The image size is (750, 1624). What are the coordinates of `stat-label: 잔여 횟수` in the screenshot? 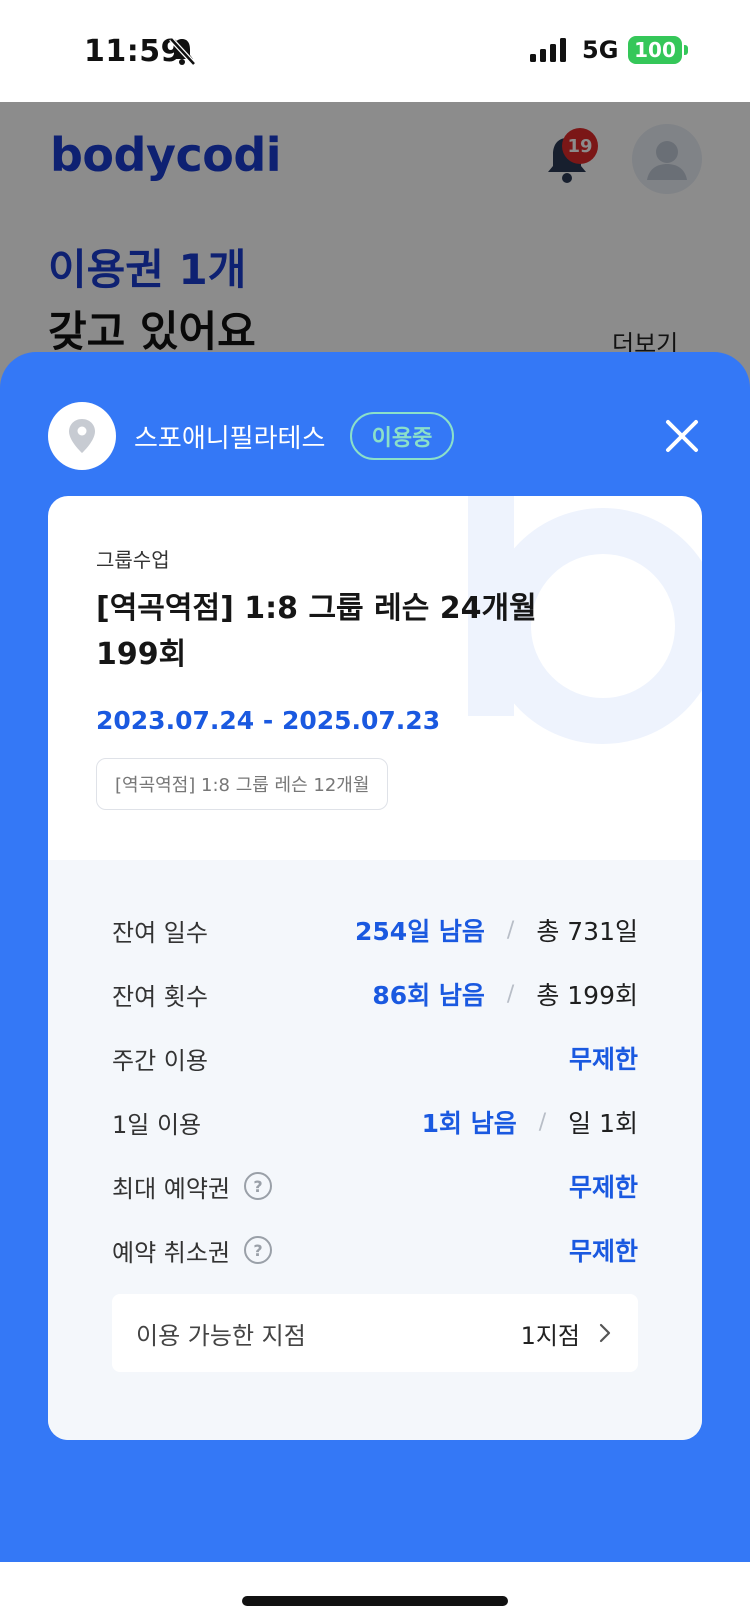 It's located at (160, 994).